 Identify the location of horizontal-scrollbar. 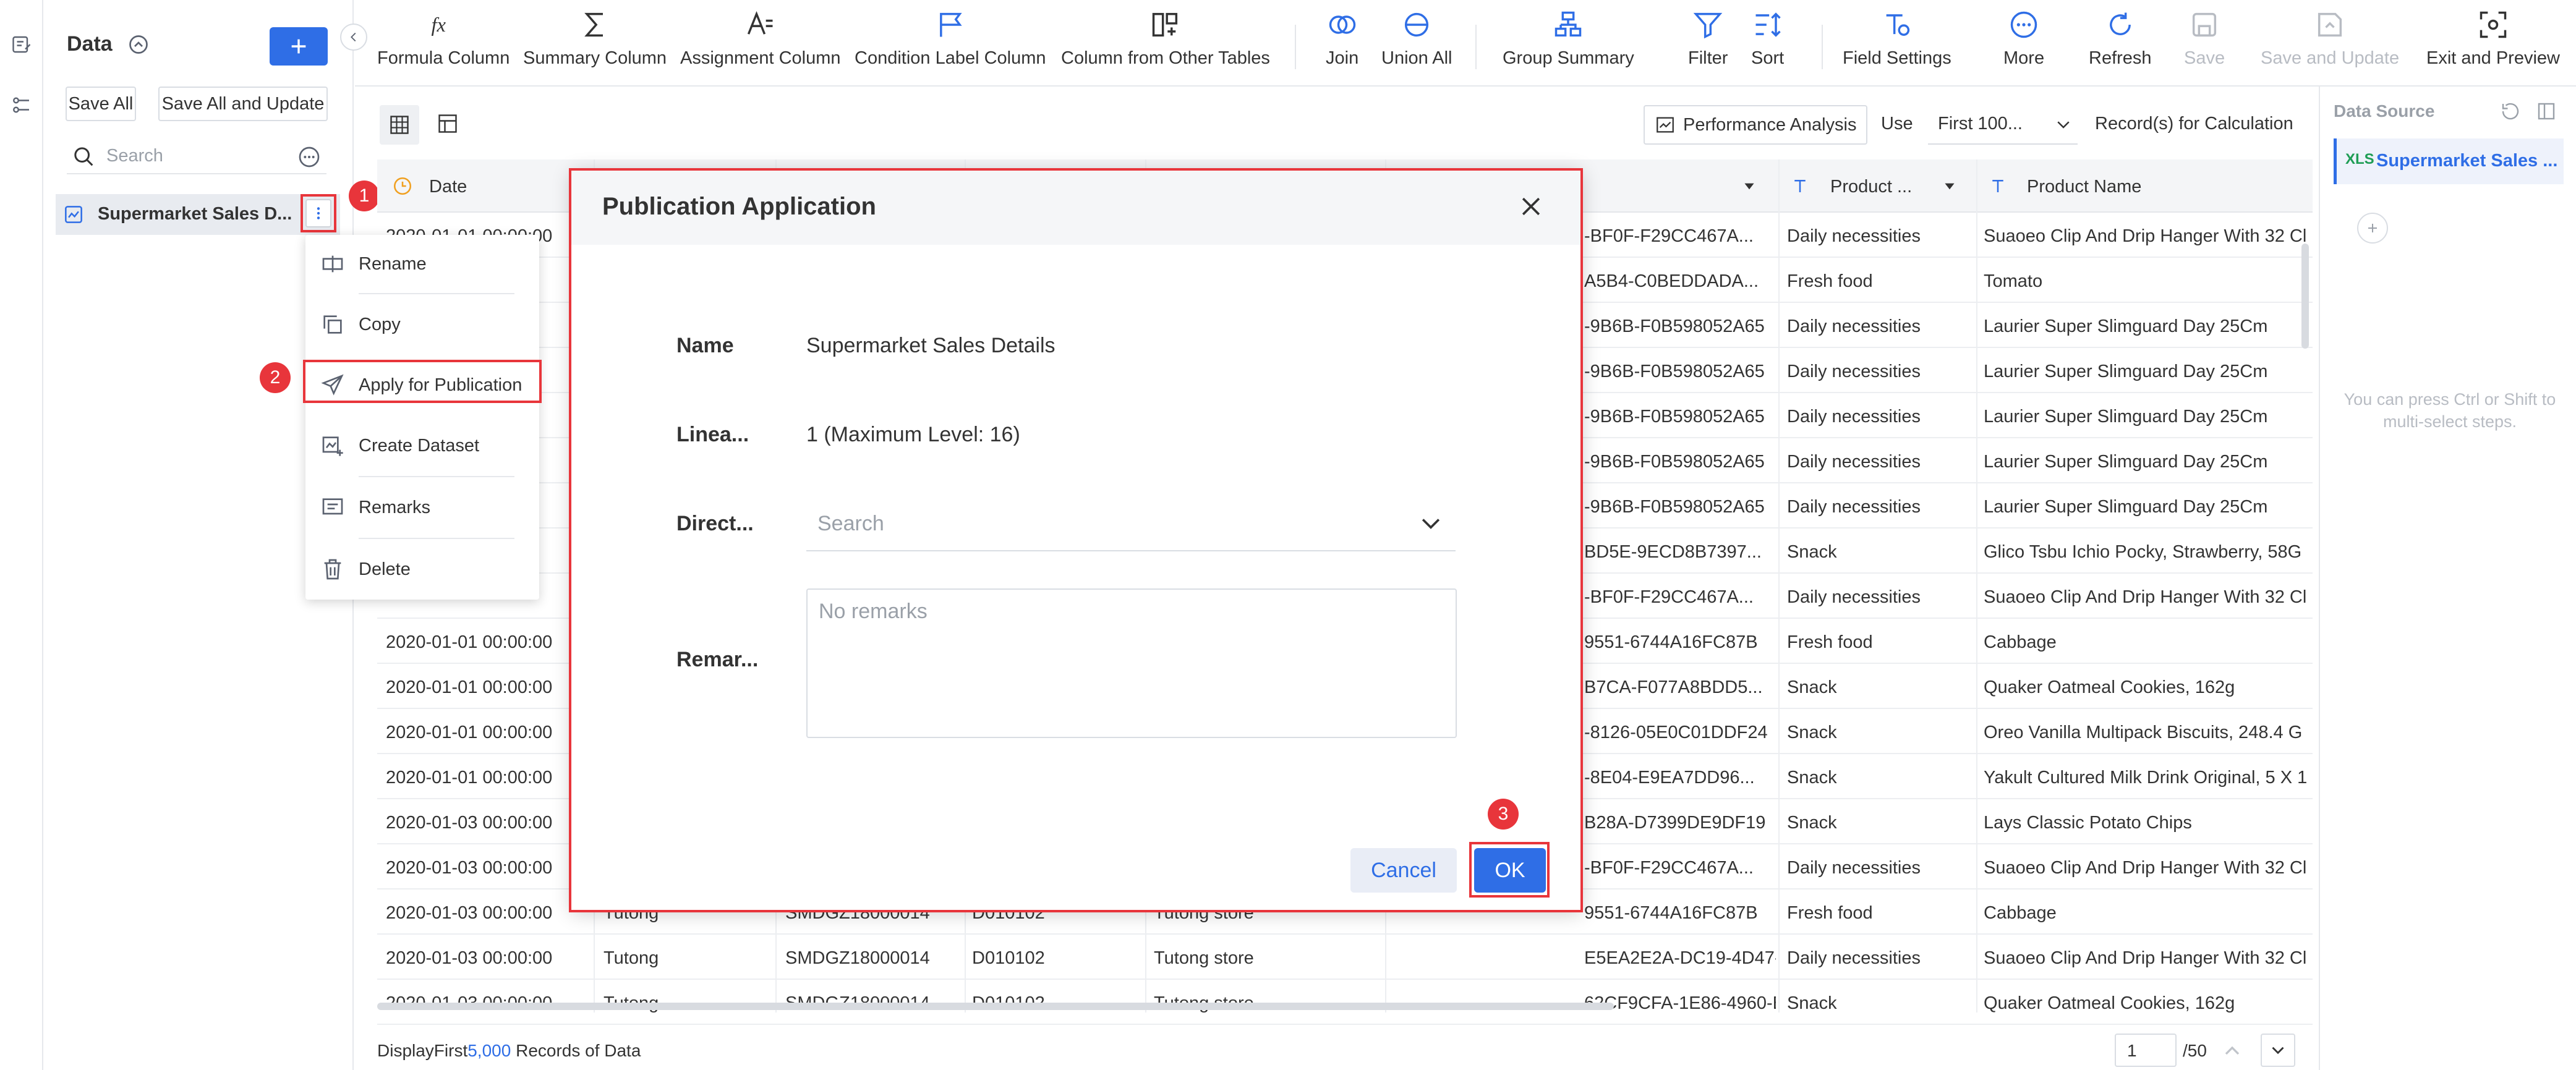
(995, 1007).